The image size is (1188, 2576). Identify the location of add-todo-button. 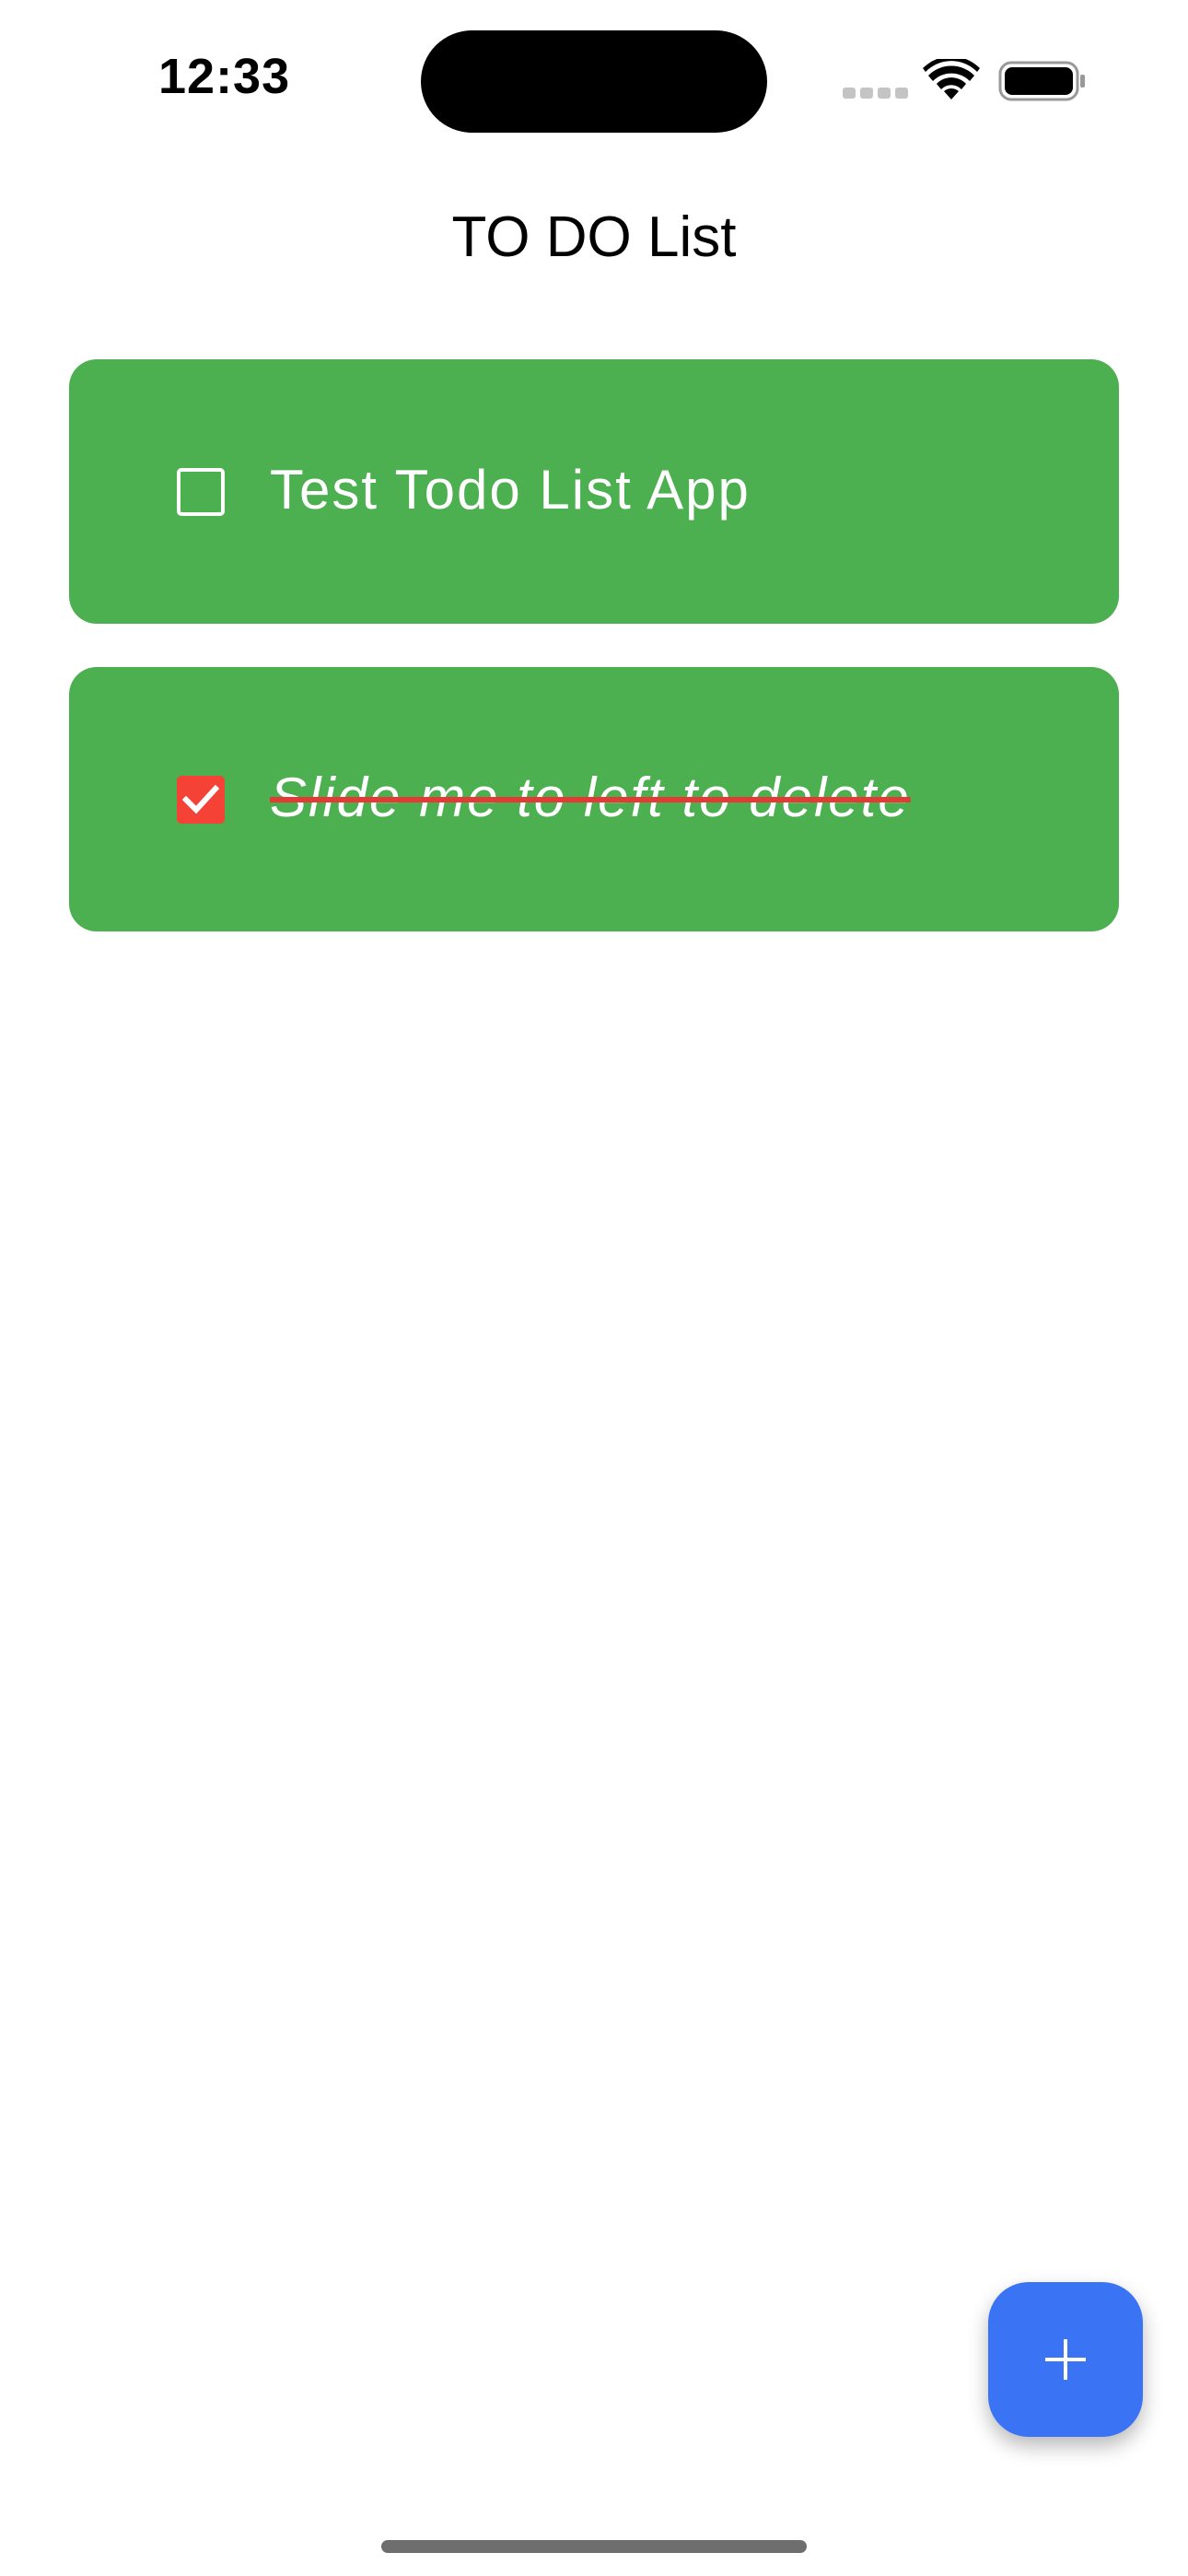
(1065, 2359).